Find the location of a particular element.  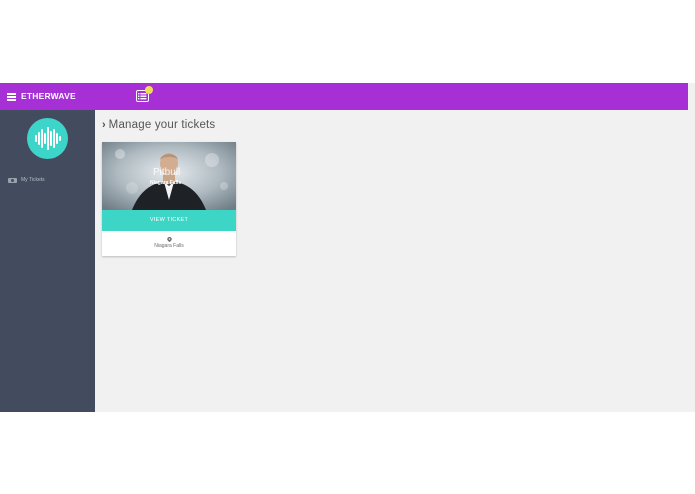

sidebar-item-my-tickets: My Tickets is located at coordinates (26, 180).